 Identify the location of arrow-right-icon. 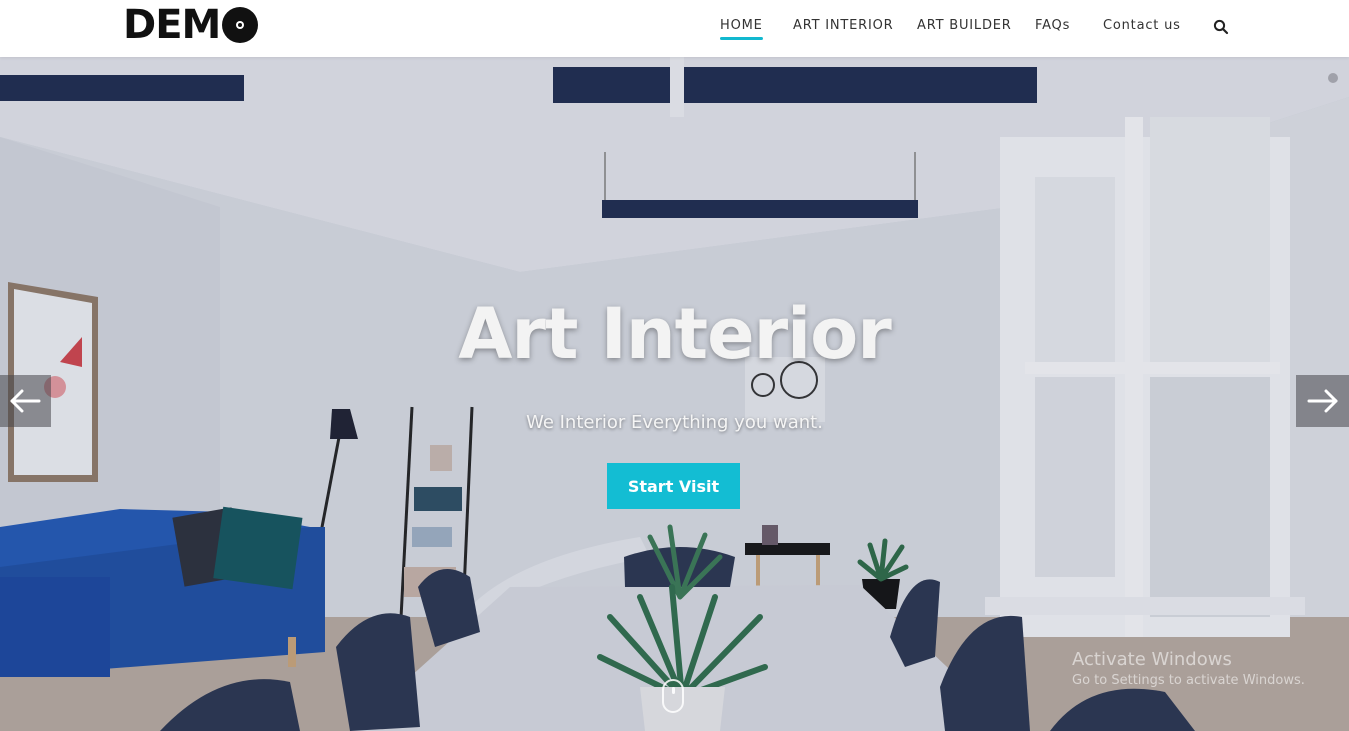
(1322, 401).